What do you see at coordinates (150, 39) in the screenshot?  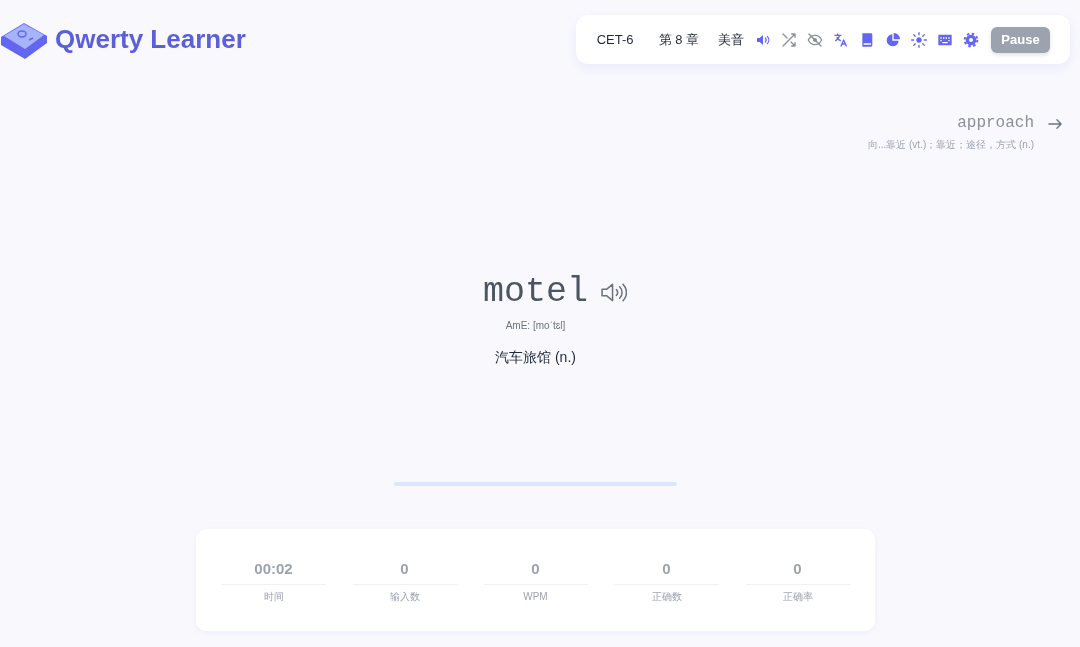 I see `app-title: Qwerty Learner` at bounding box center [150, 39].